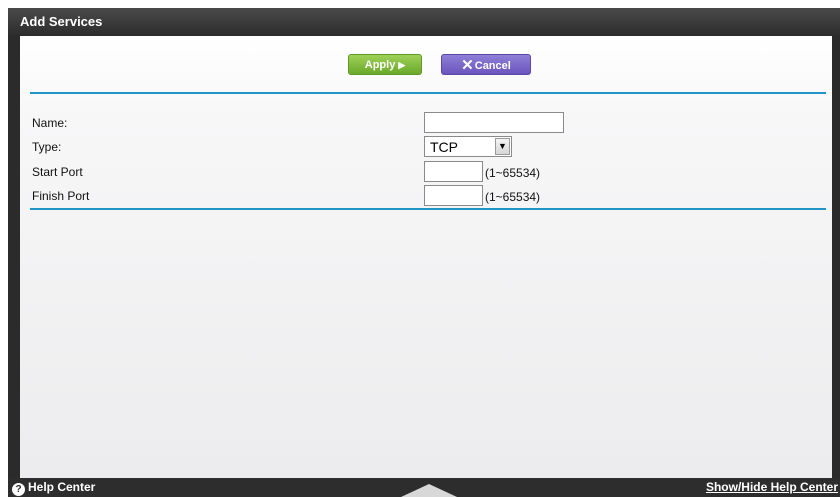 This screenshot has height=497, width=840. What do you see at coordinates (502, 146) in the screenshot?
I see `dropdown-arrow-icon: ▼` at bounding box center [502, 146].